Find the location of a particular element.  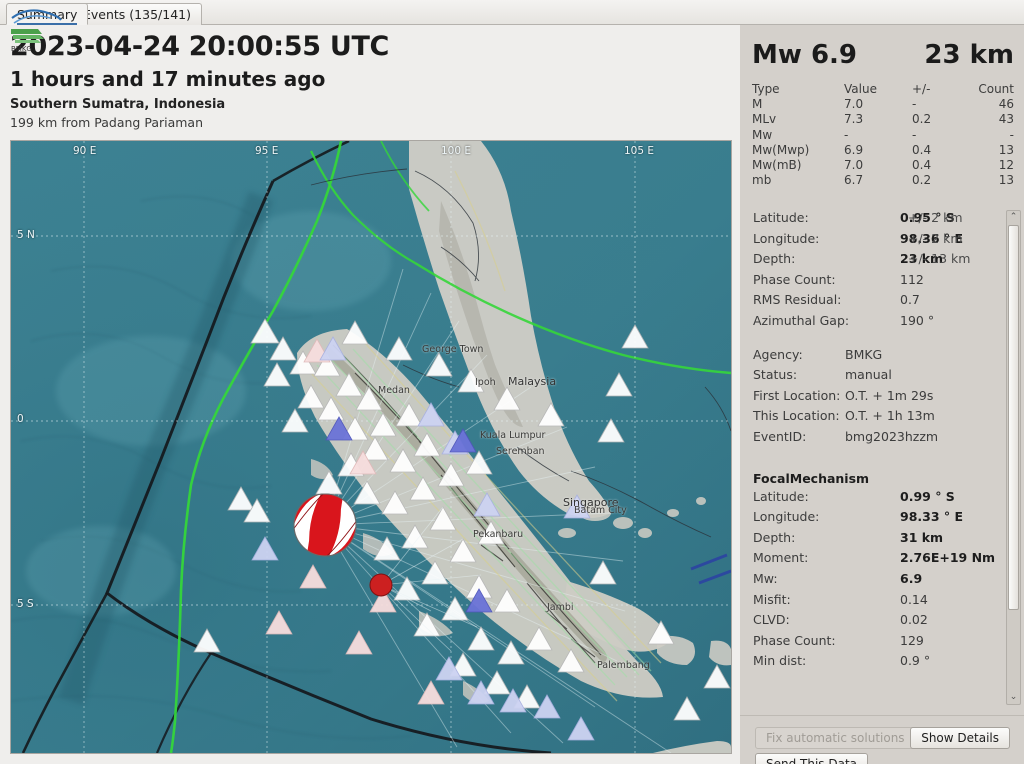

send-this-data-button: Send This Data is located at coordinates (812, 758).